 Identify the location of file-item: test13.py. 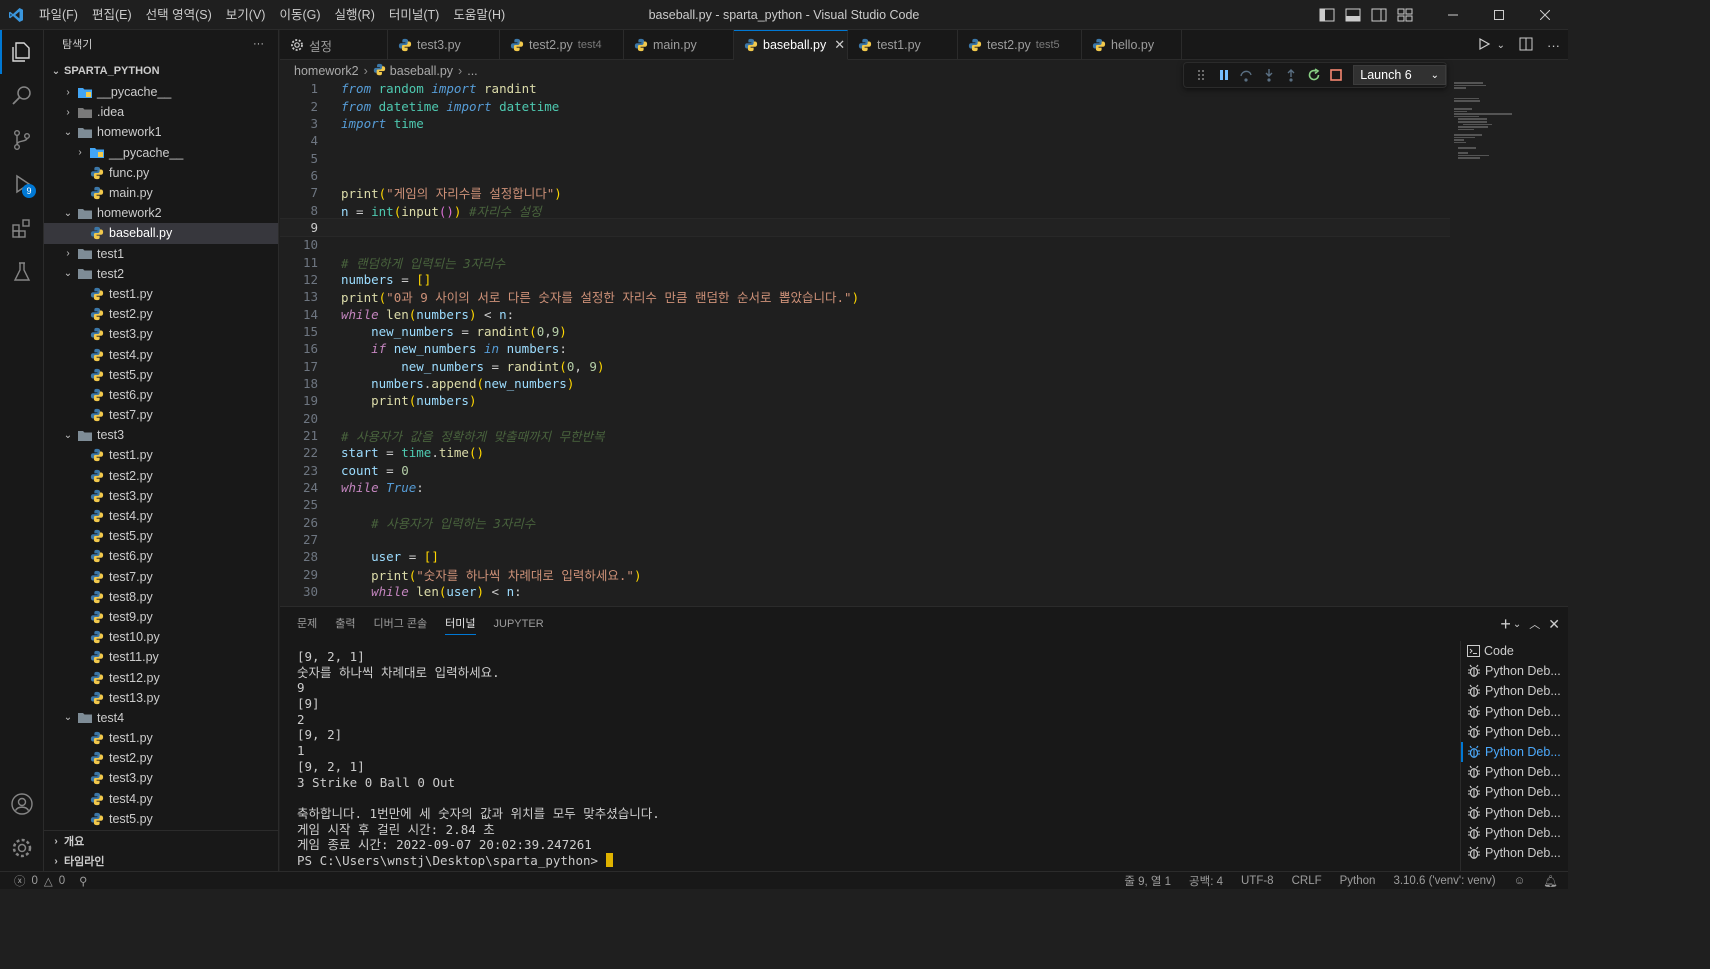
(161, 698).